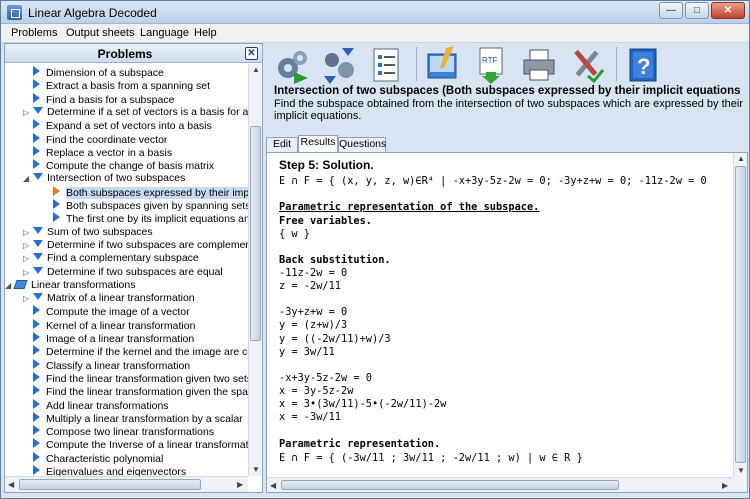 This screenshot has height=499, width=750. Describe the element at coordinates (728, 10) in the screenshot. I see `close-icon: ✕` at that location.